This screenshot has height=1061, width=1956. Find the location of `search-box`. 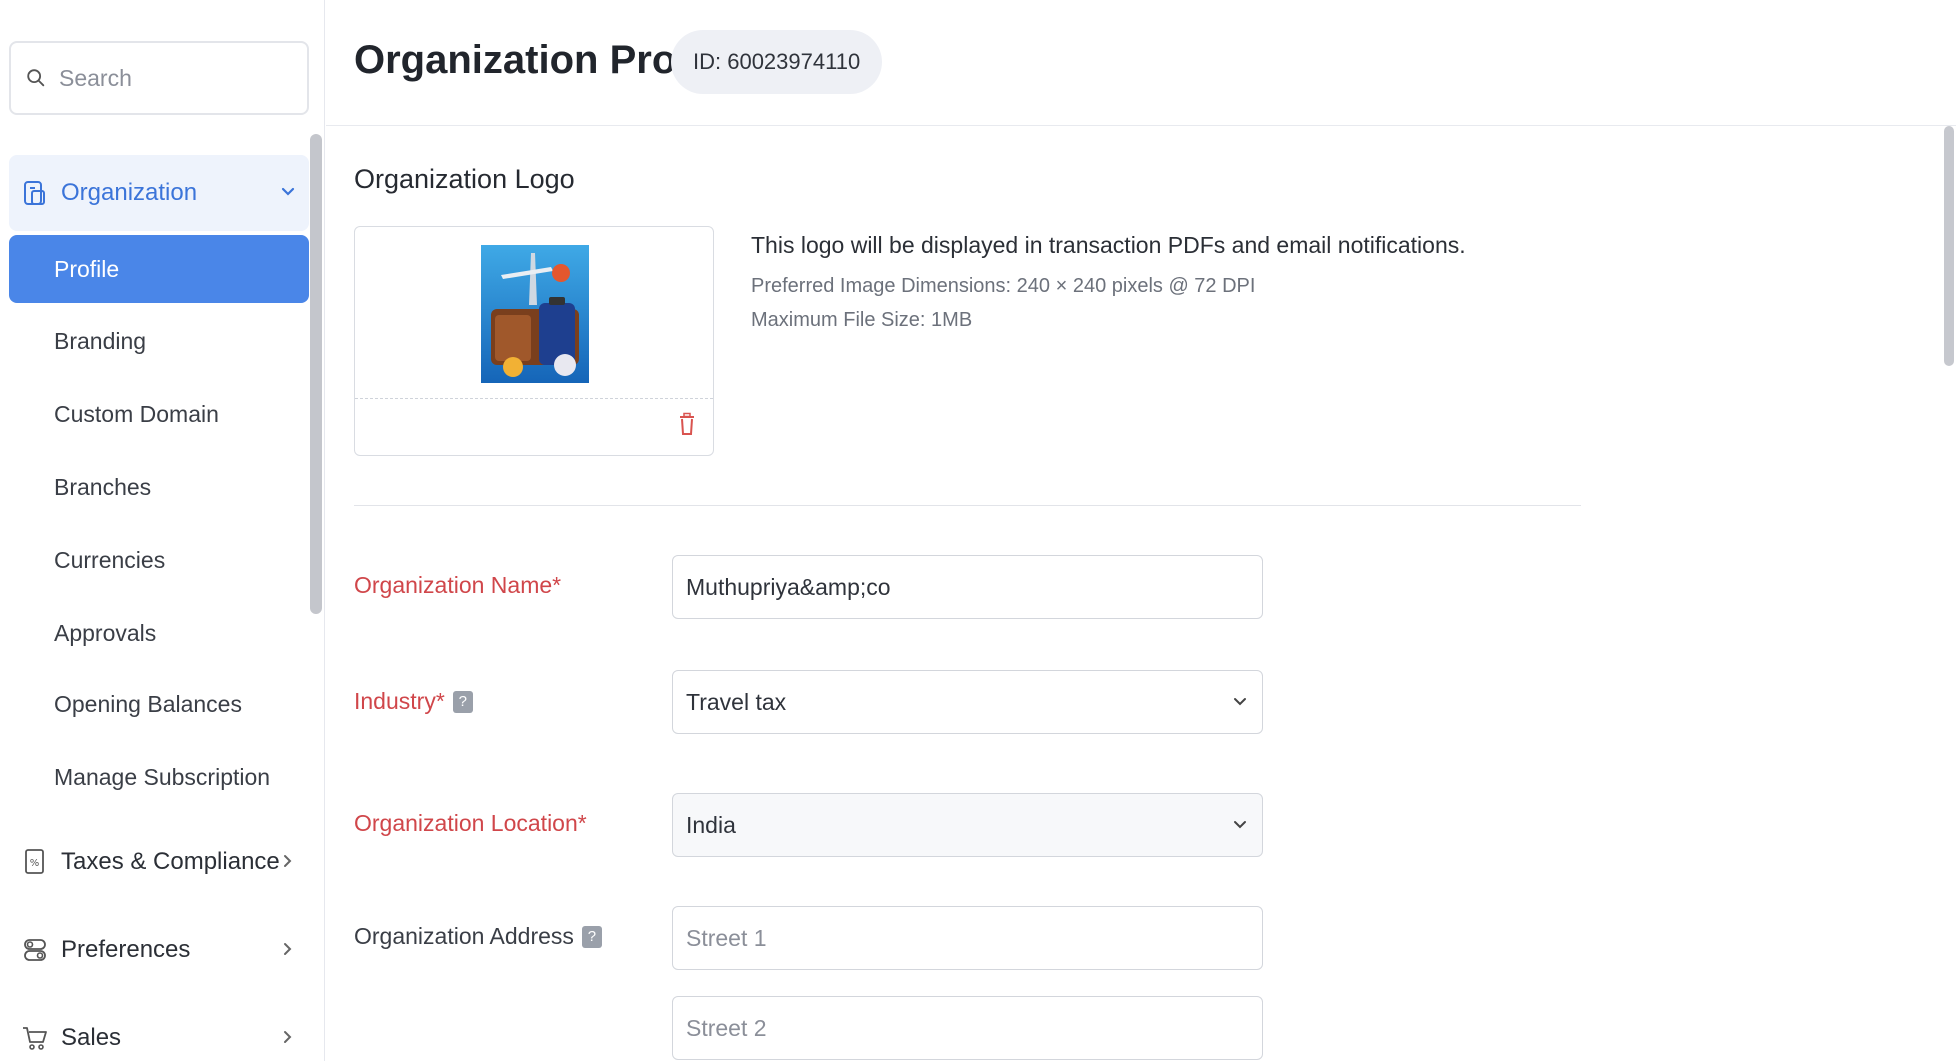

search-box is located at coordinates (159, 78).